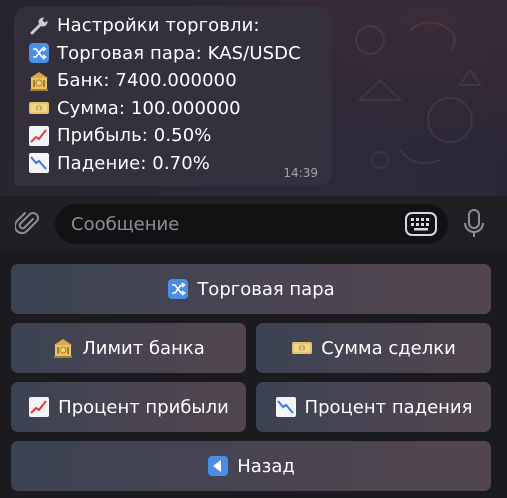 This screenshot has height=498, width=507. I want to click on message-trading-pair: Торговая пара: KAS/USDC, so click(179, 53).